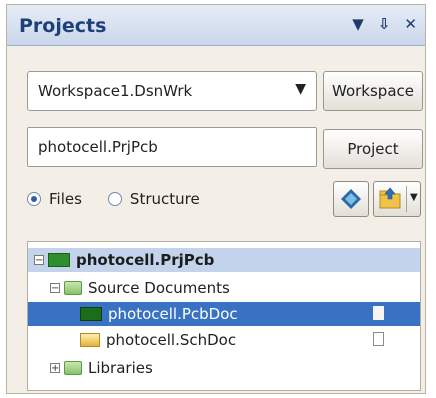 The height and width of the screenshot is (398, 436). I want to click on panel-titlebar: Projects ▼ ⇩ ✕, so click(216, 25).